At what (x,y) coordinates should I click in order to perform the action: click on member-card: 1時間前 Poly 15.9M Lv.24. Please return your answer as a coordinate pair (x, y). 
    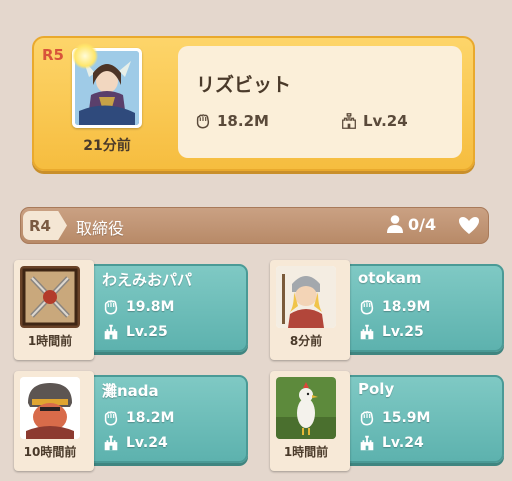
    Looking at the image, I should click on (387, 421).